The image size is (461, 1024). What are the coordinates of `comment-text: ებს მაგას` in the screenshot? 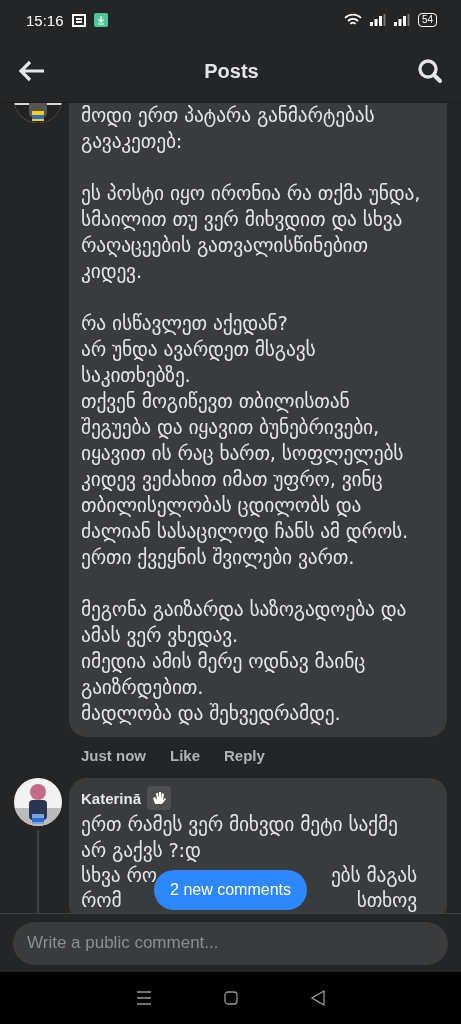 It's located at (373, 876).